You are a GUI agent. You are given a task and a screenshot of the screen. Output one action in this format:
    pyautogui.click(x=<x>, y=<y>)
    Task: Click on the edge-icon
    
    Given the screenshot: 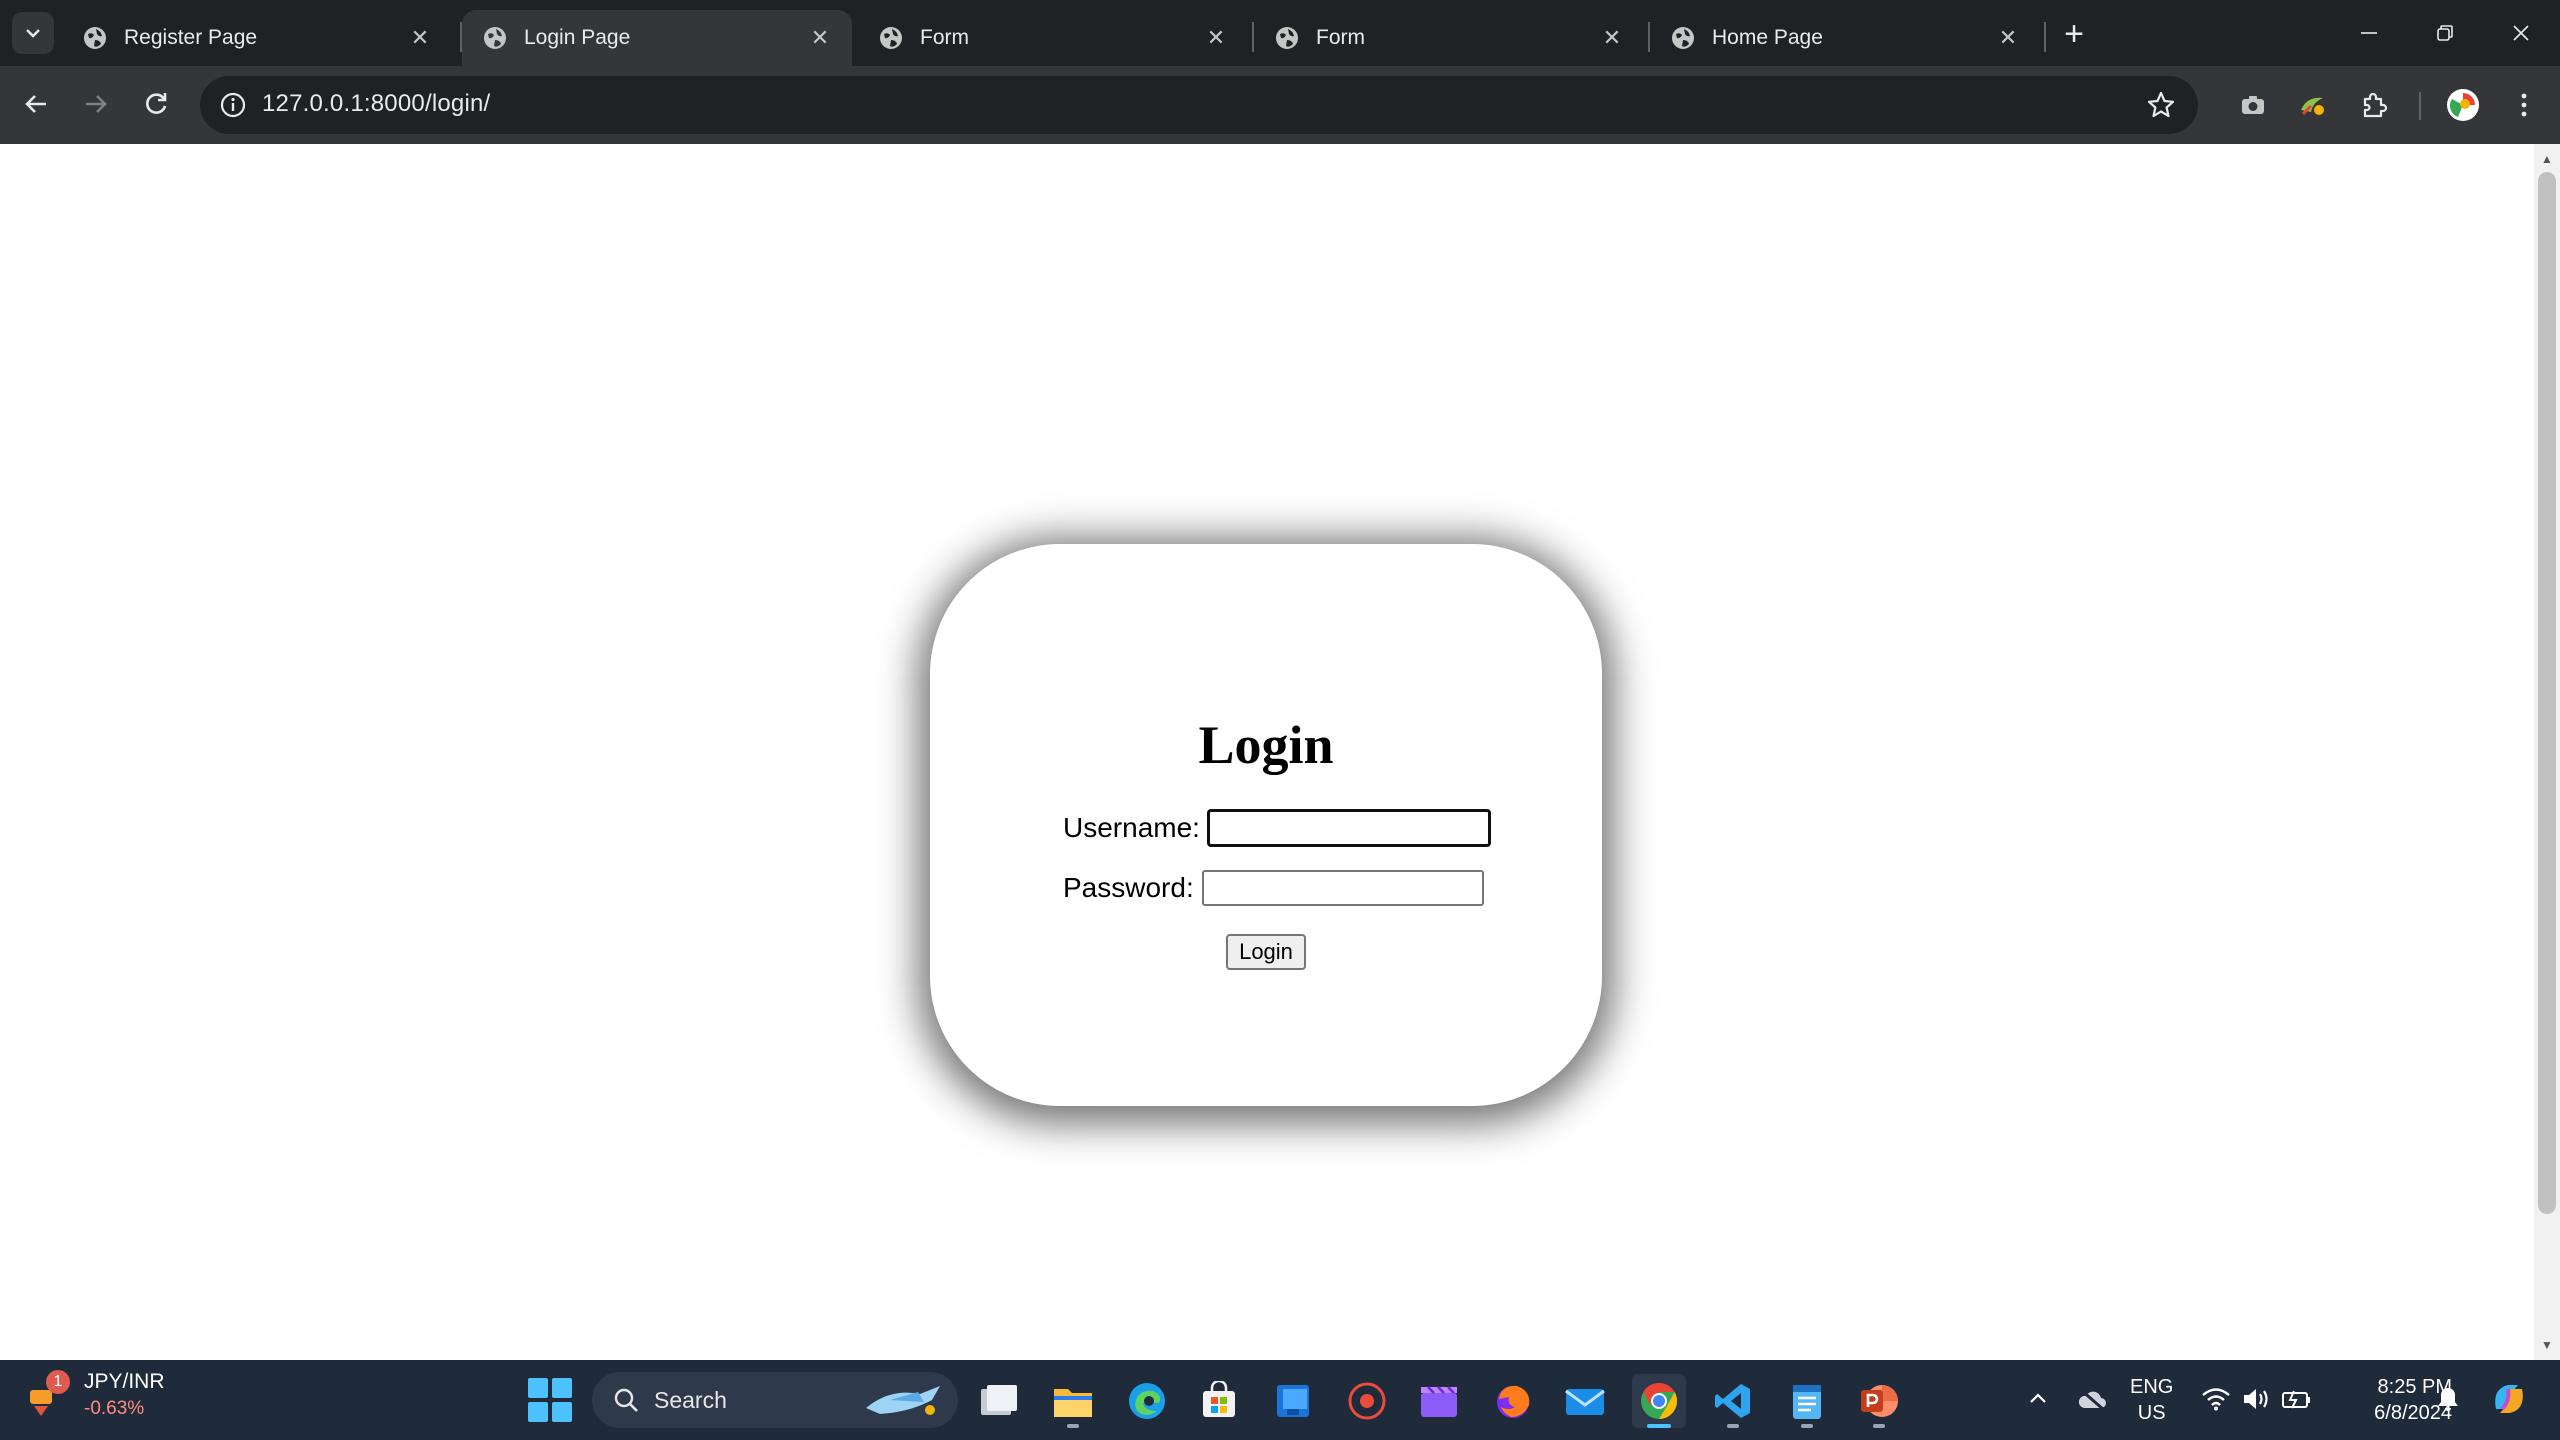 What is the action you would take?
    pyautogui.click(x=1147, y=1401)
    